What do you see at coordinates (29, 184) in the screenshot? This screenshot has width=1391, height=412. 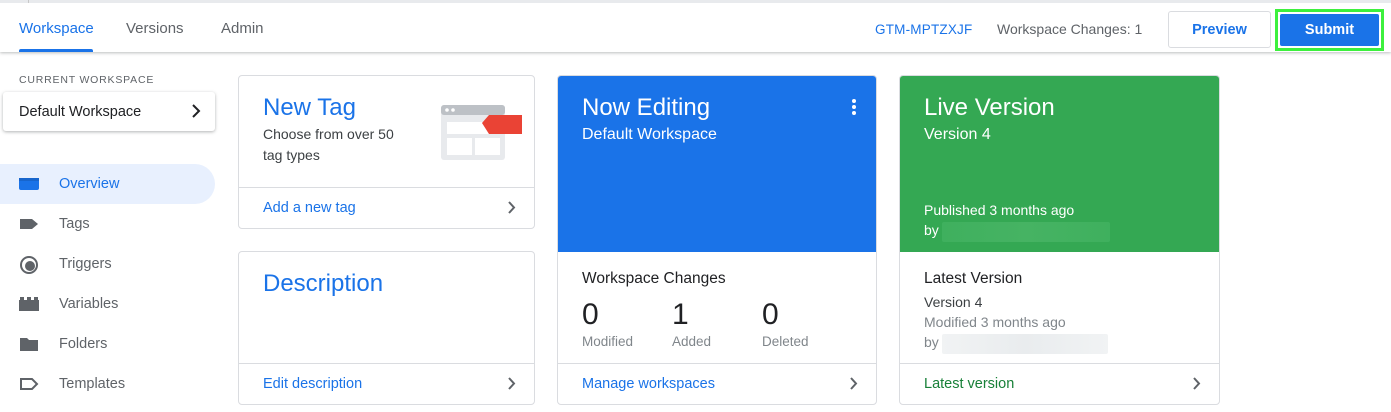 I see `overview-icon` at bounding box center [29, 184].